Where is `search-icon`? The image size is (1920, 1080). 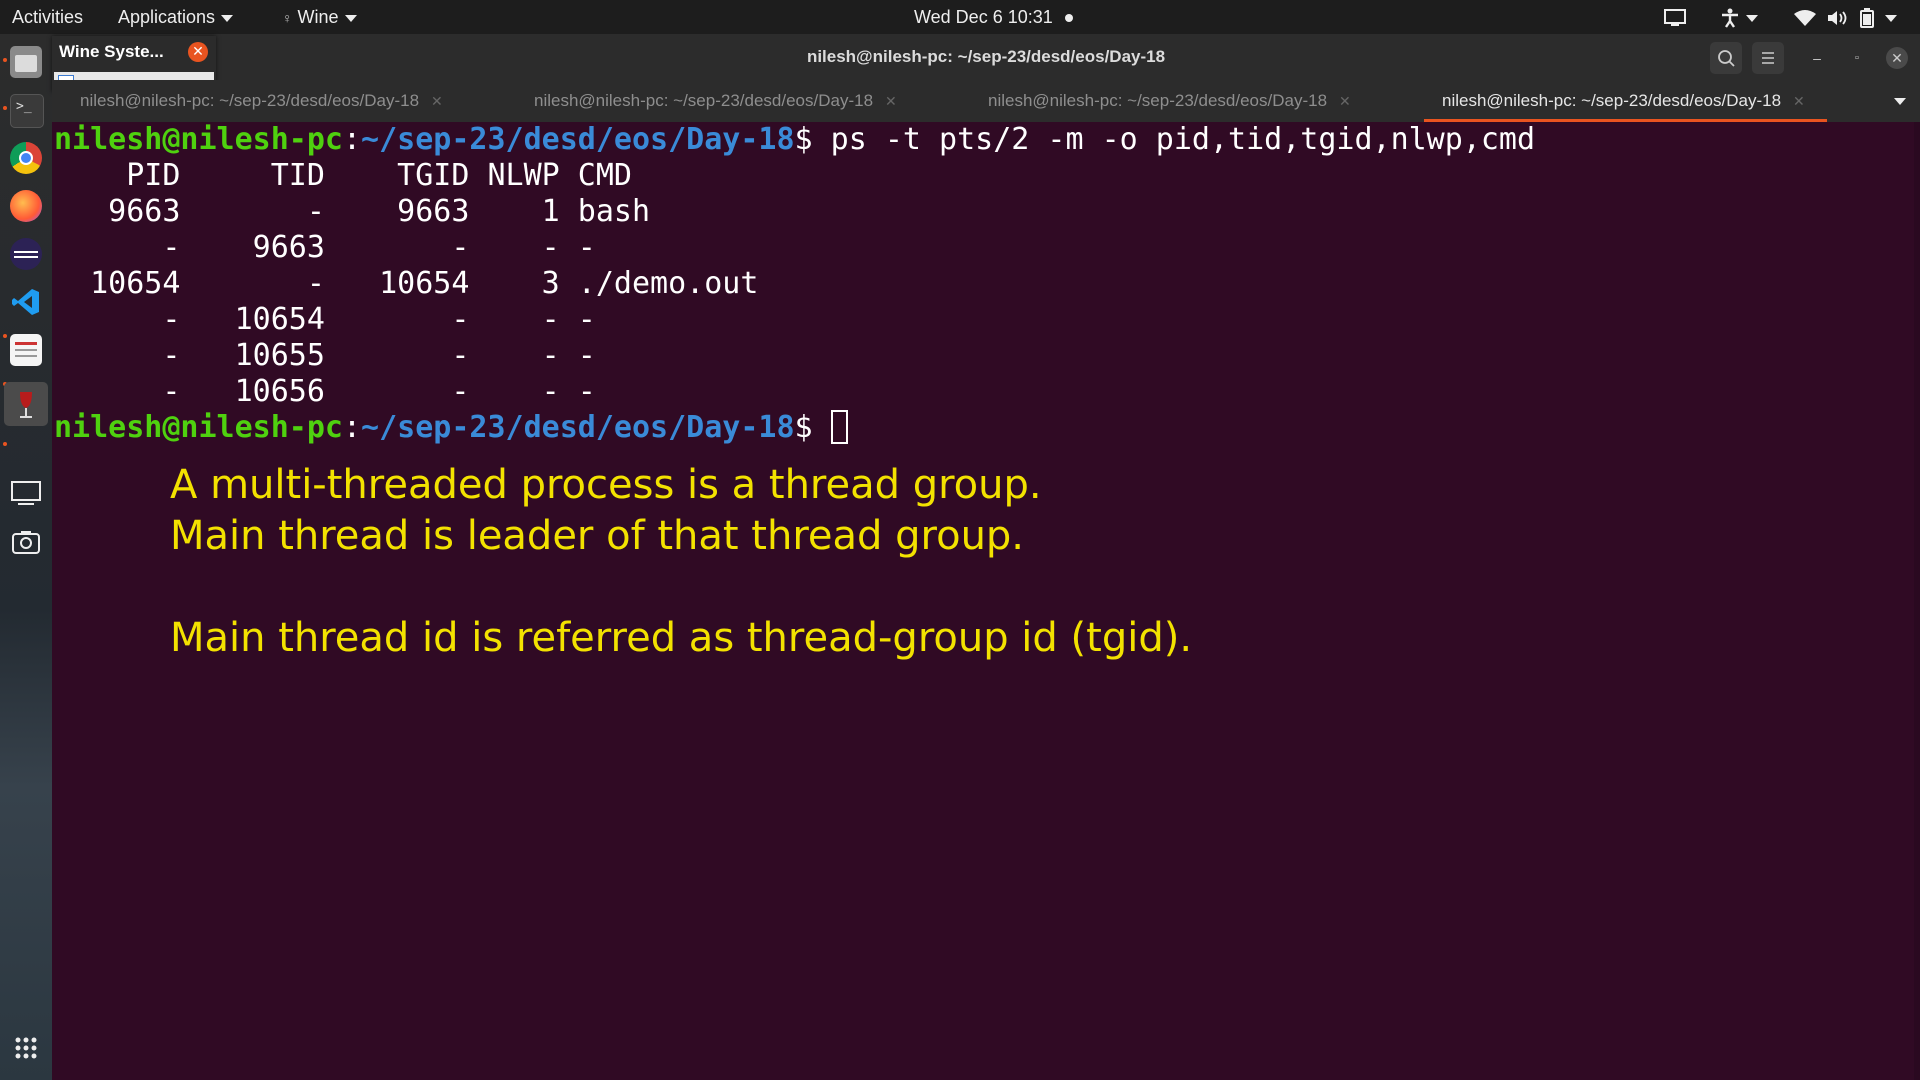
search-icon is located at coordinates (1726, 58).